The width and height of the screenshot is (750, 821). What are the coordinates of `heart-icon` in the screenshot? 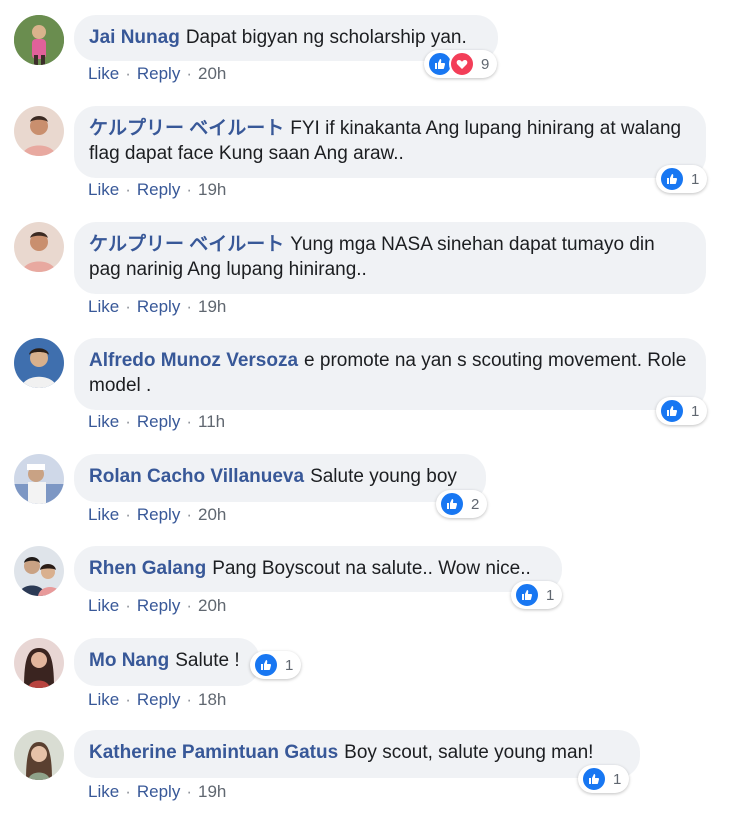 It's located at (462, 64).